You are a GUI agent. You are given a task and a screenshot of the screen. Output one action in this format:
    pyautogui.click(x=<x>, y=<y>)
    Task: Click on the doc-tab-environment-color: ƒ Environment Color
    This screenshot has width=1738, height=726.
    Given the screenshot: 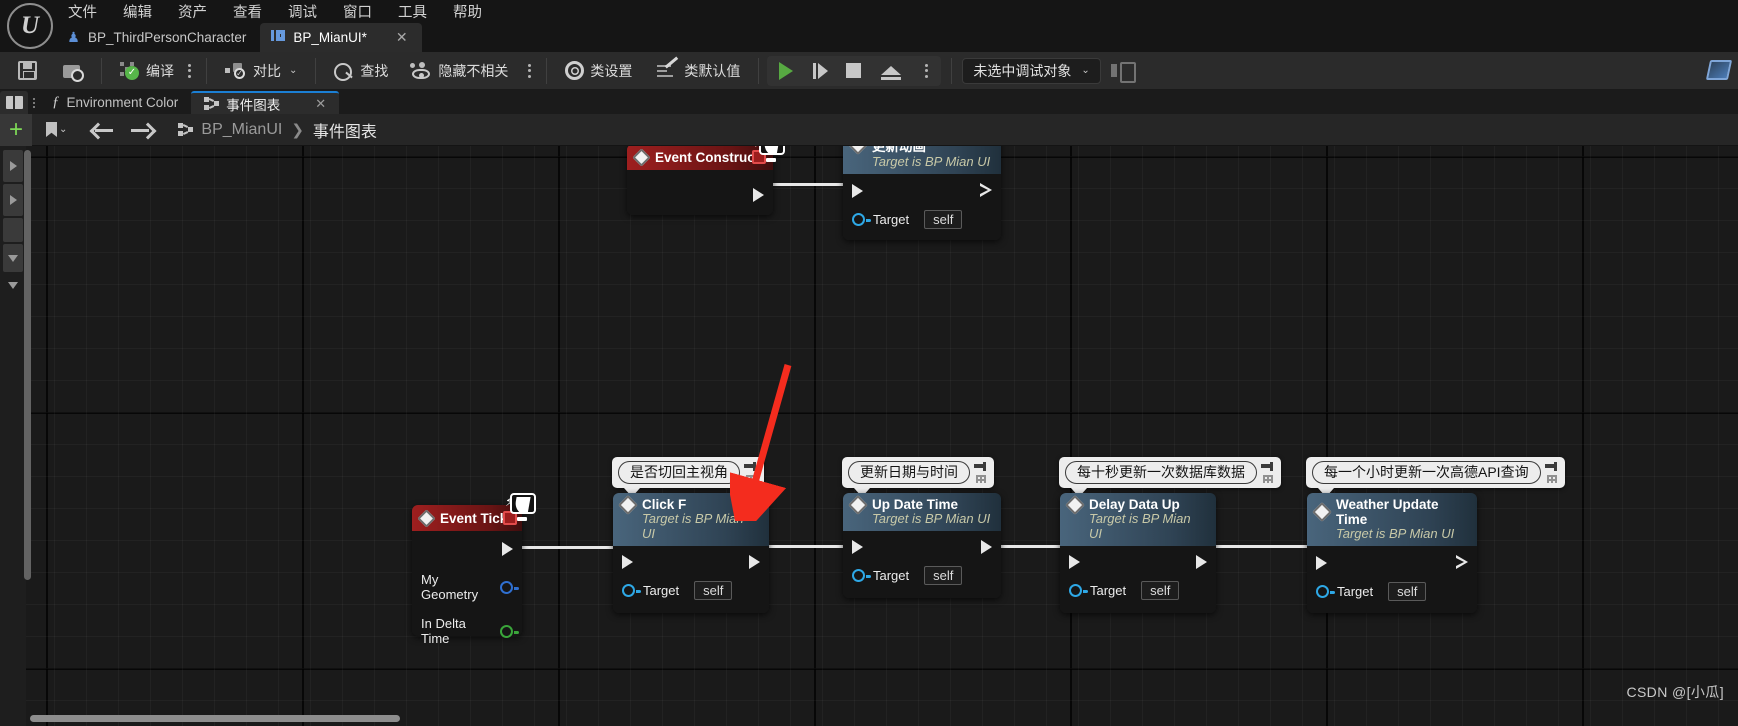 What is the action you would take?
    pyautogui.click(x=115, y=102)
    